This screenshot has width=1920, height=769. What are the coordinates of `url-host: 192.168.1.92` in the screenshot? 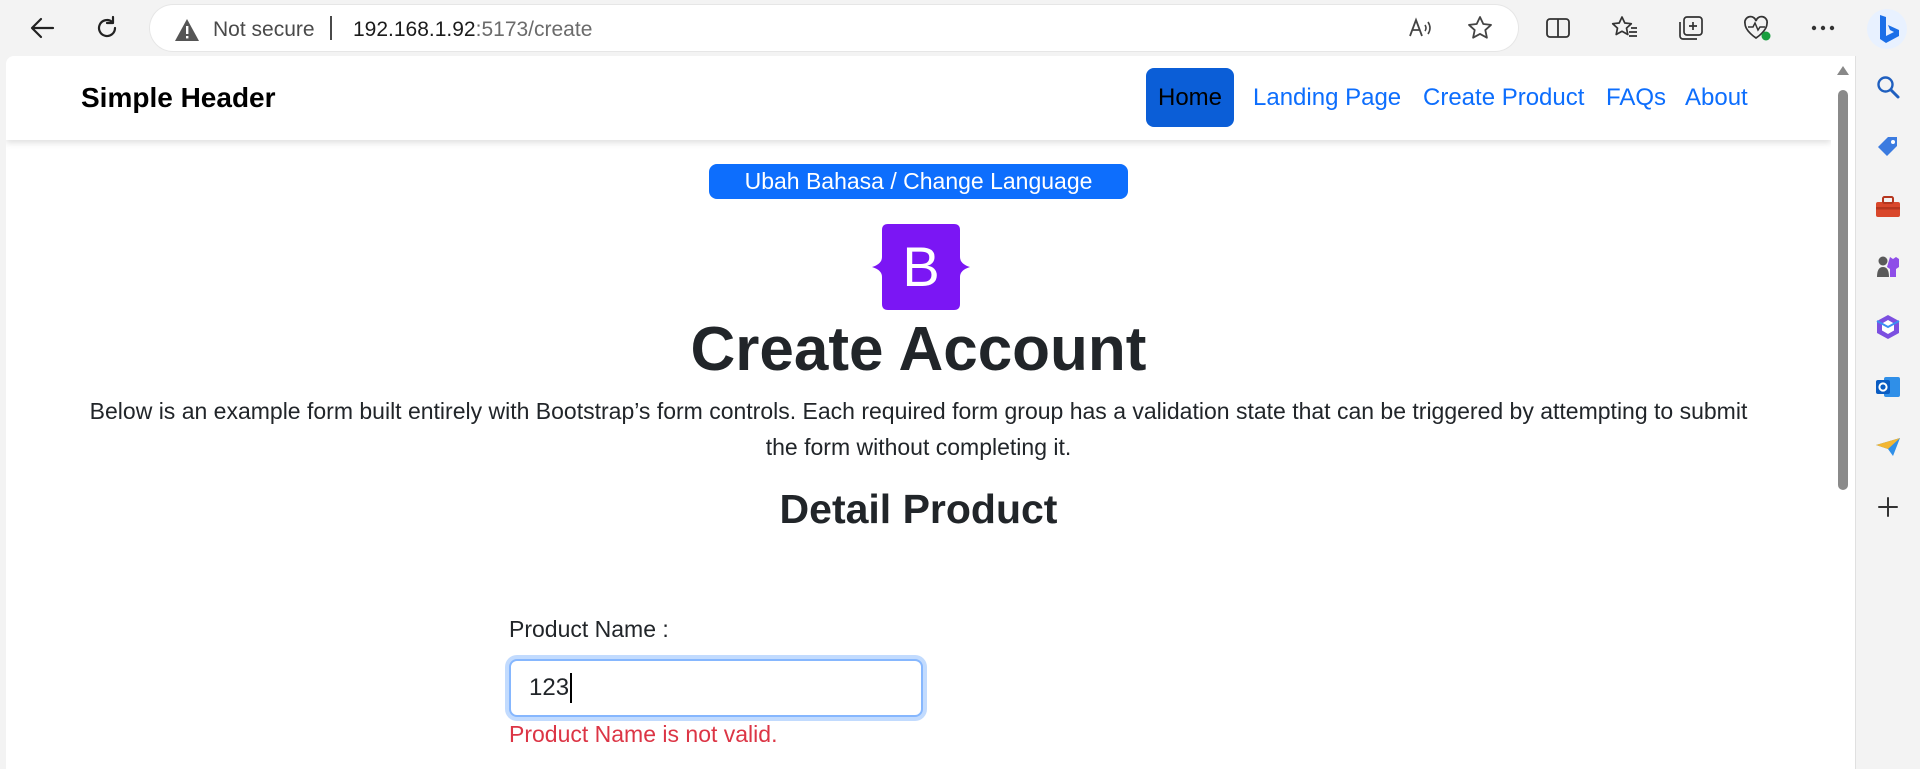 It's located at (414, 29).